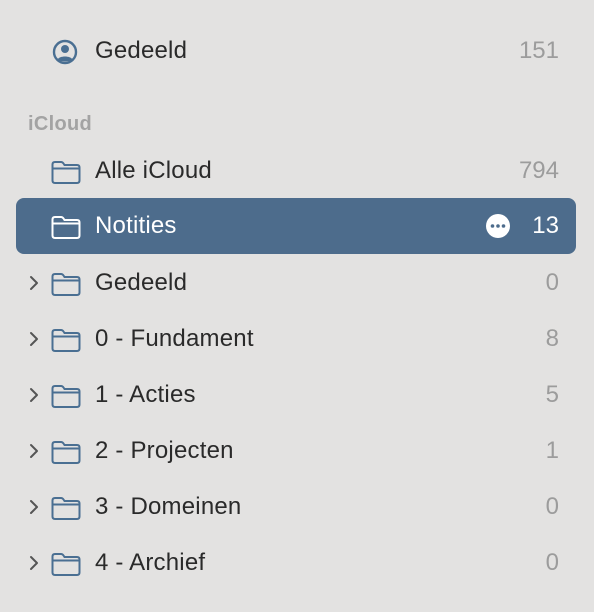 The image size is (594, 612). What do you see at coordinates (136, 225) in the screenshot?
I see `sidebar-item-label: Notities` at bounding box center [136, 225].